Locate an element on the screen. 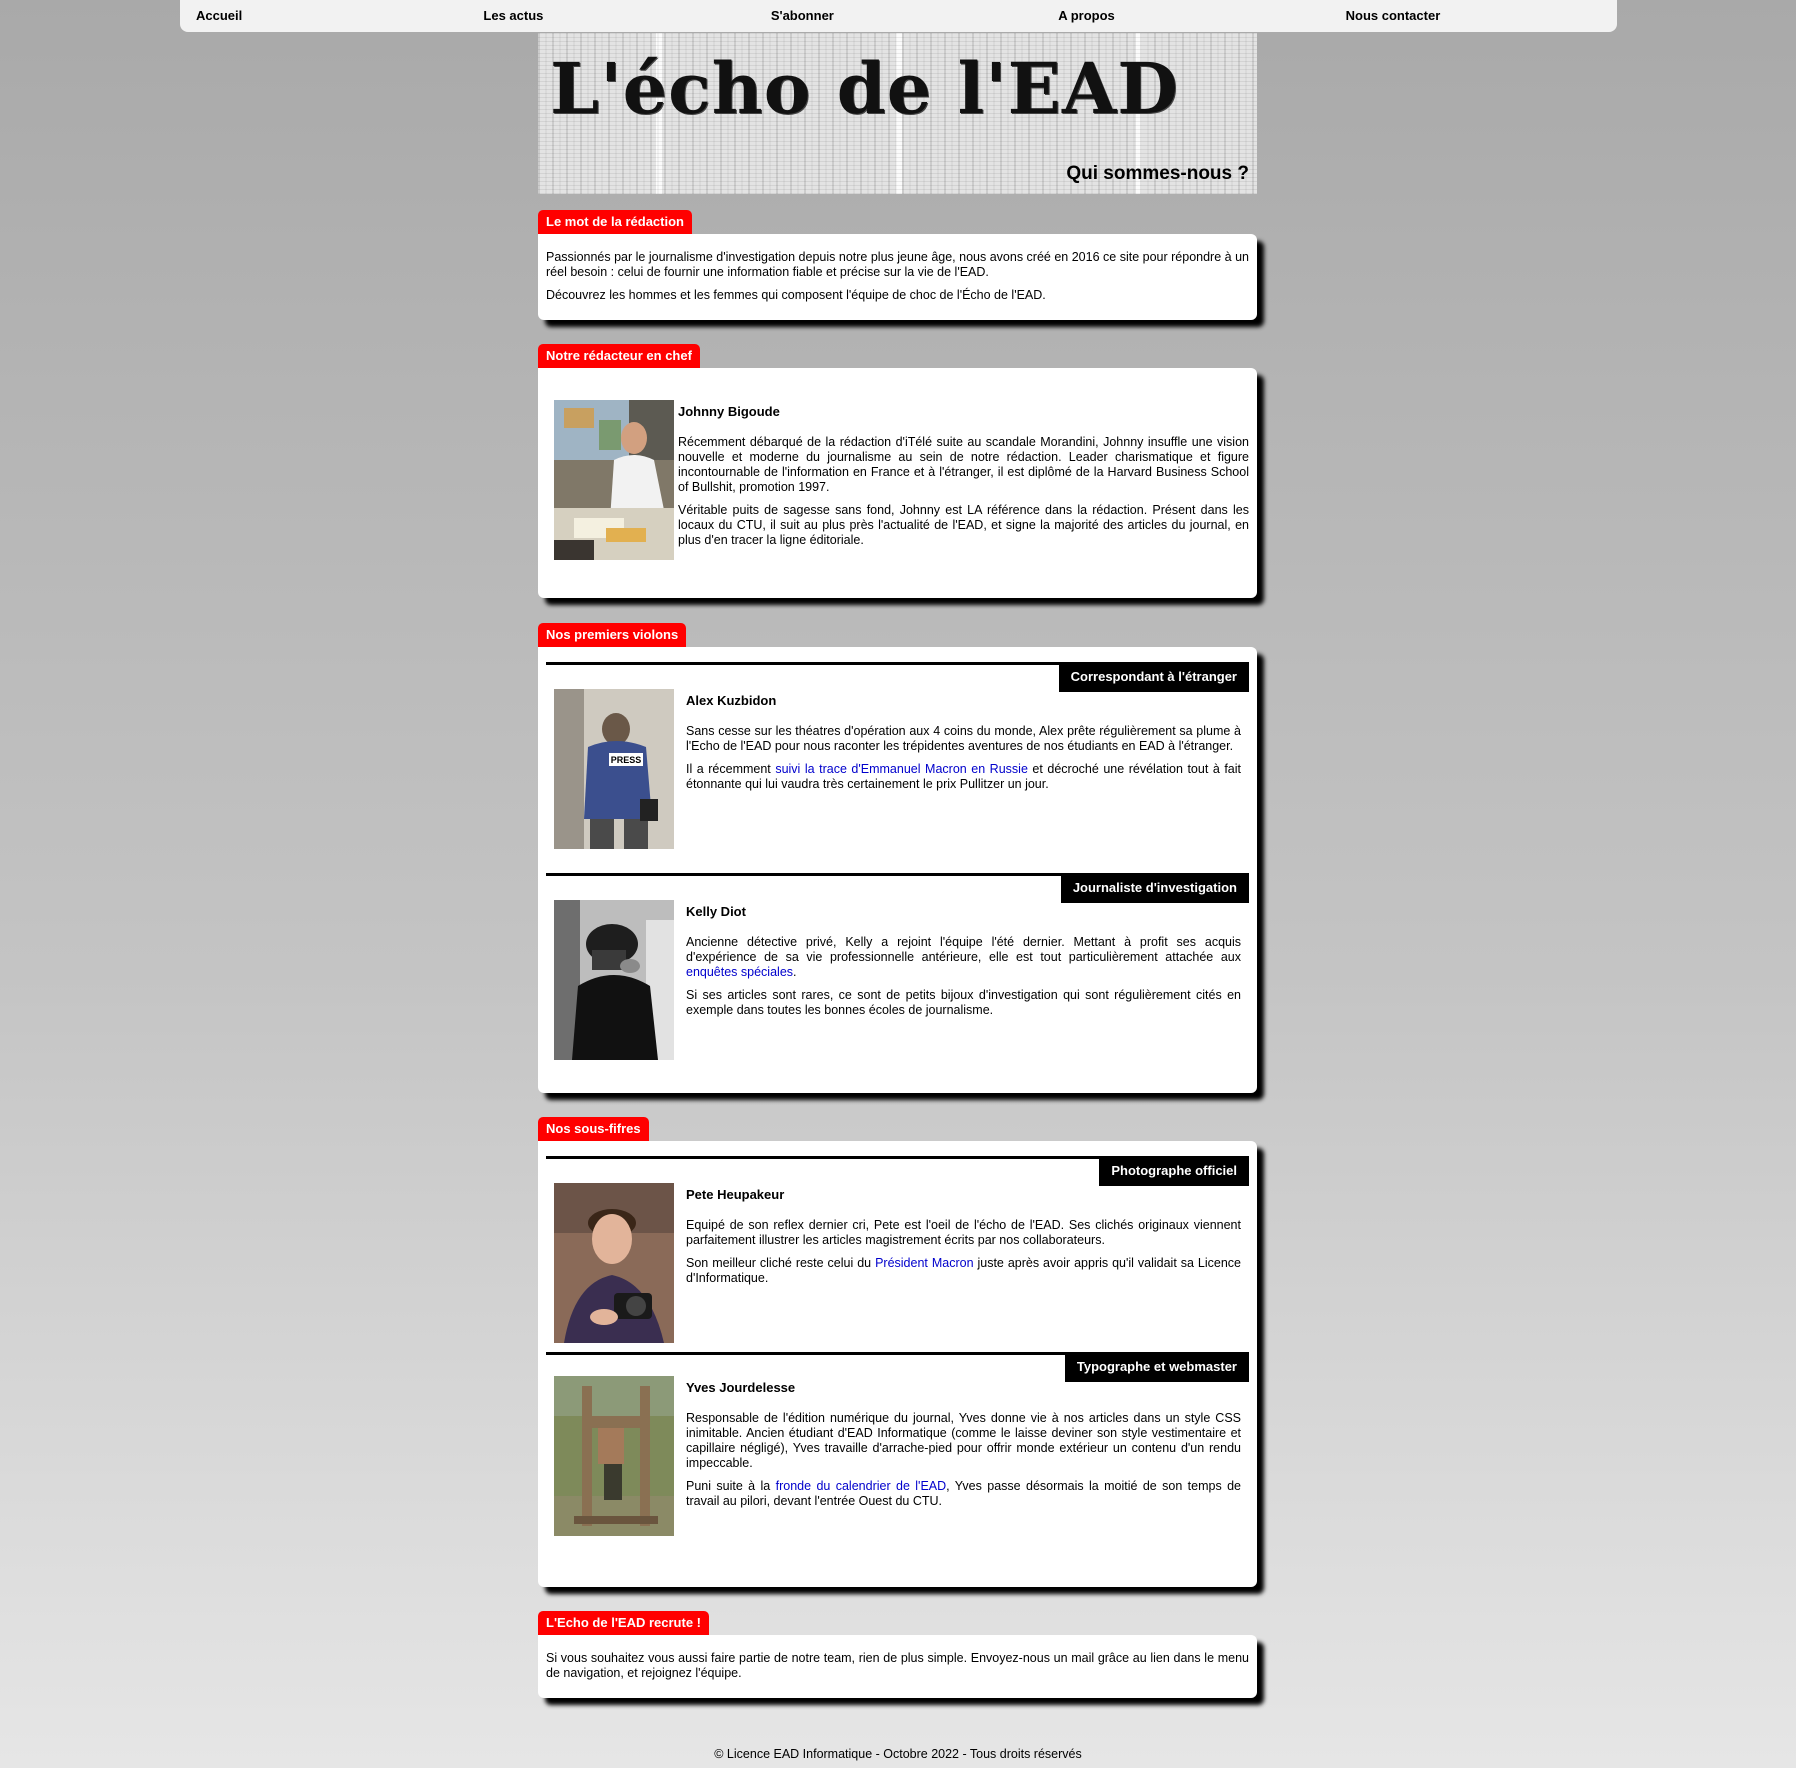 This screenshot has height=1768, width=1796. link-enquetes-speciales: enquêtes spéciales is located at coordinates (739, 972).